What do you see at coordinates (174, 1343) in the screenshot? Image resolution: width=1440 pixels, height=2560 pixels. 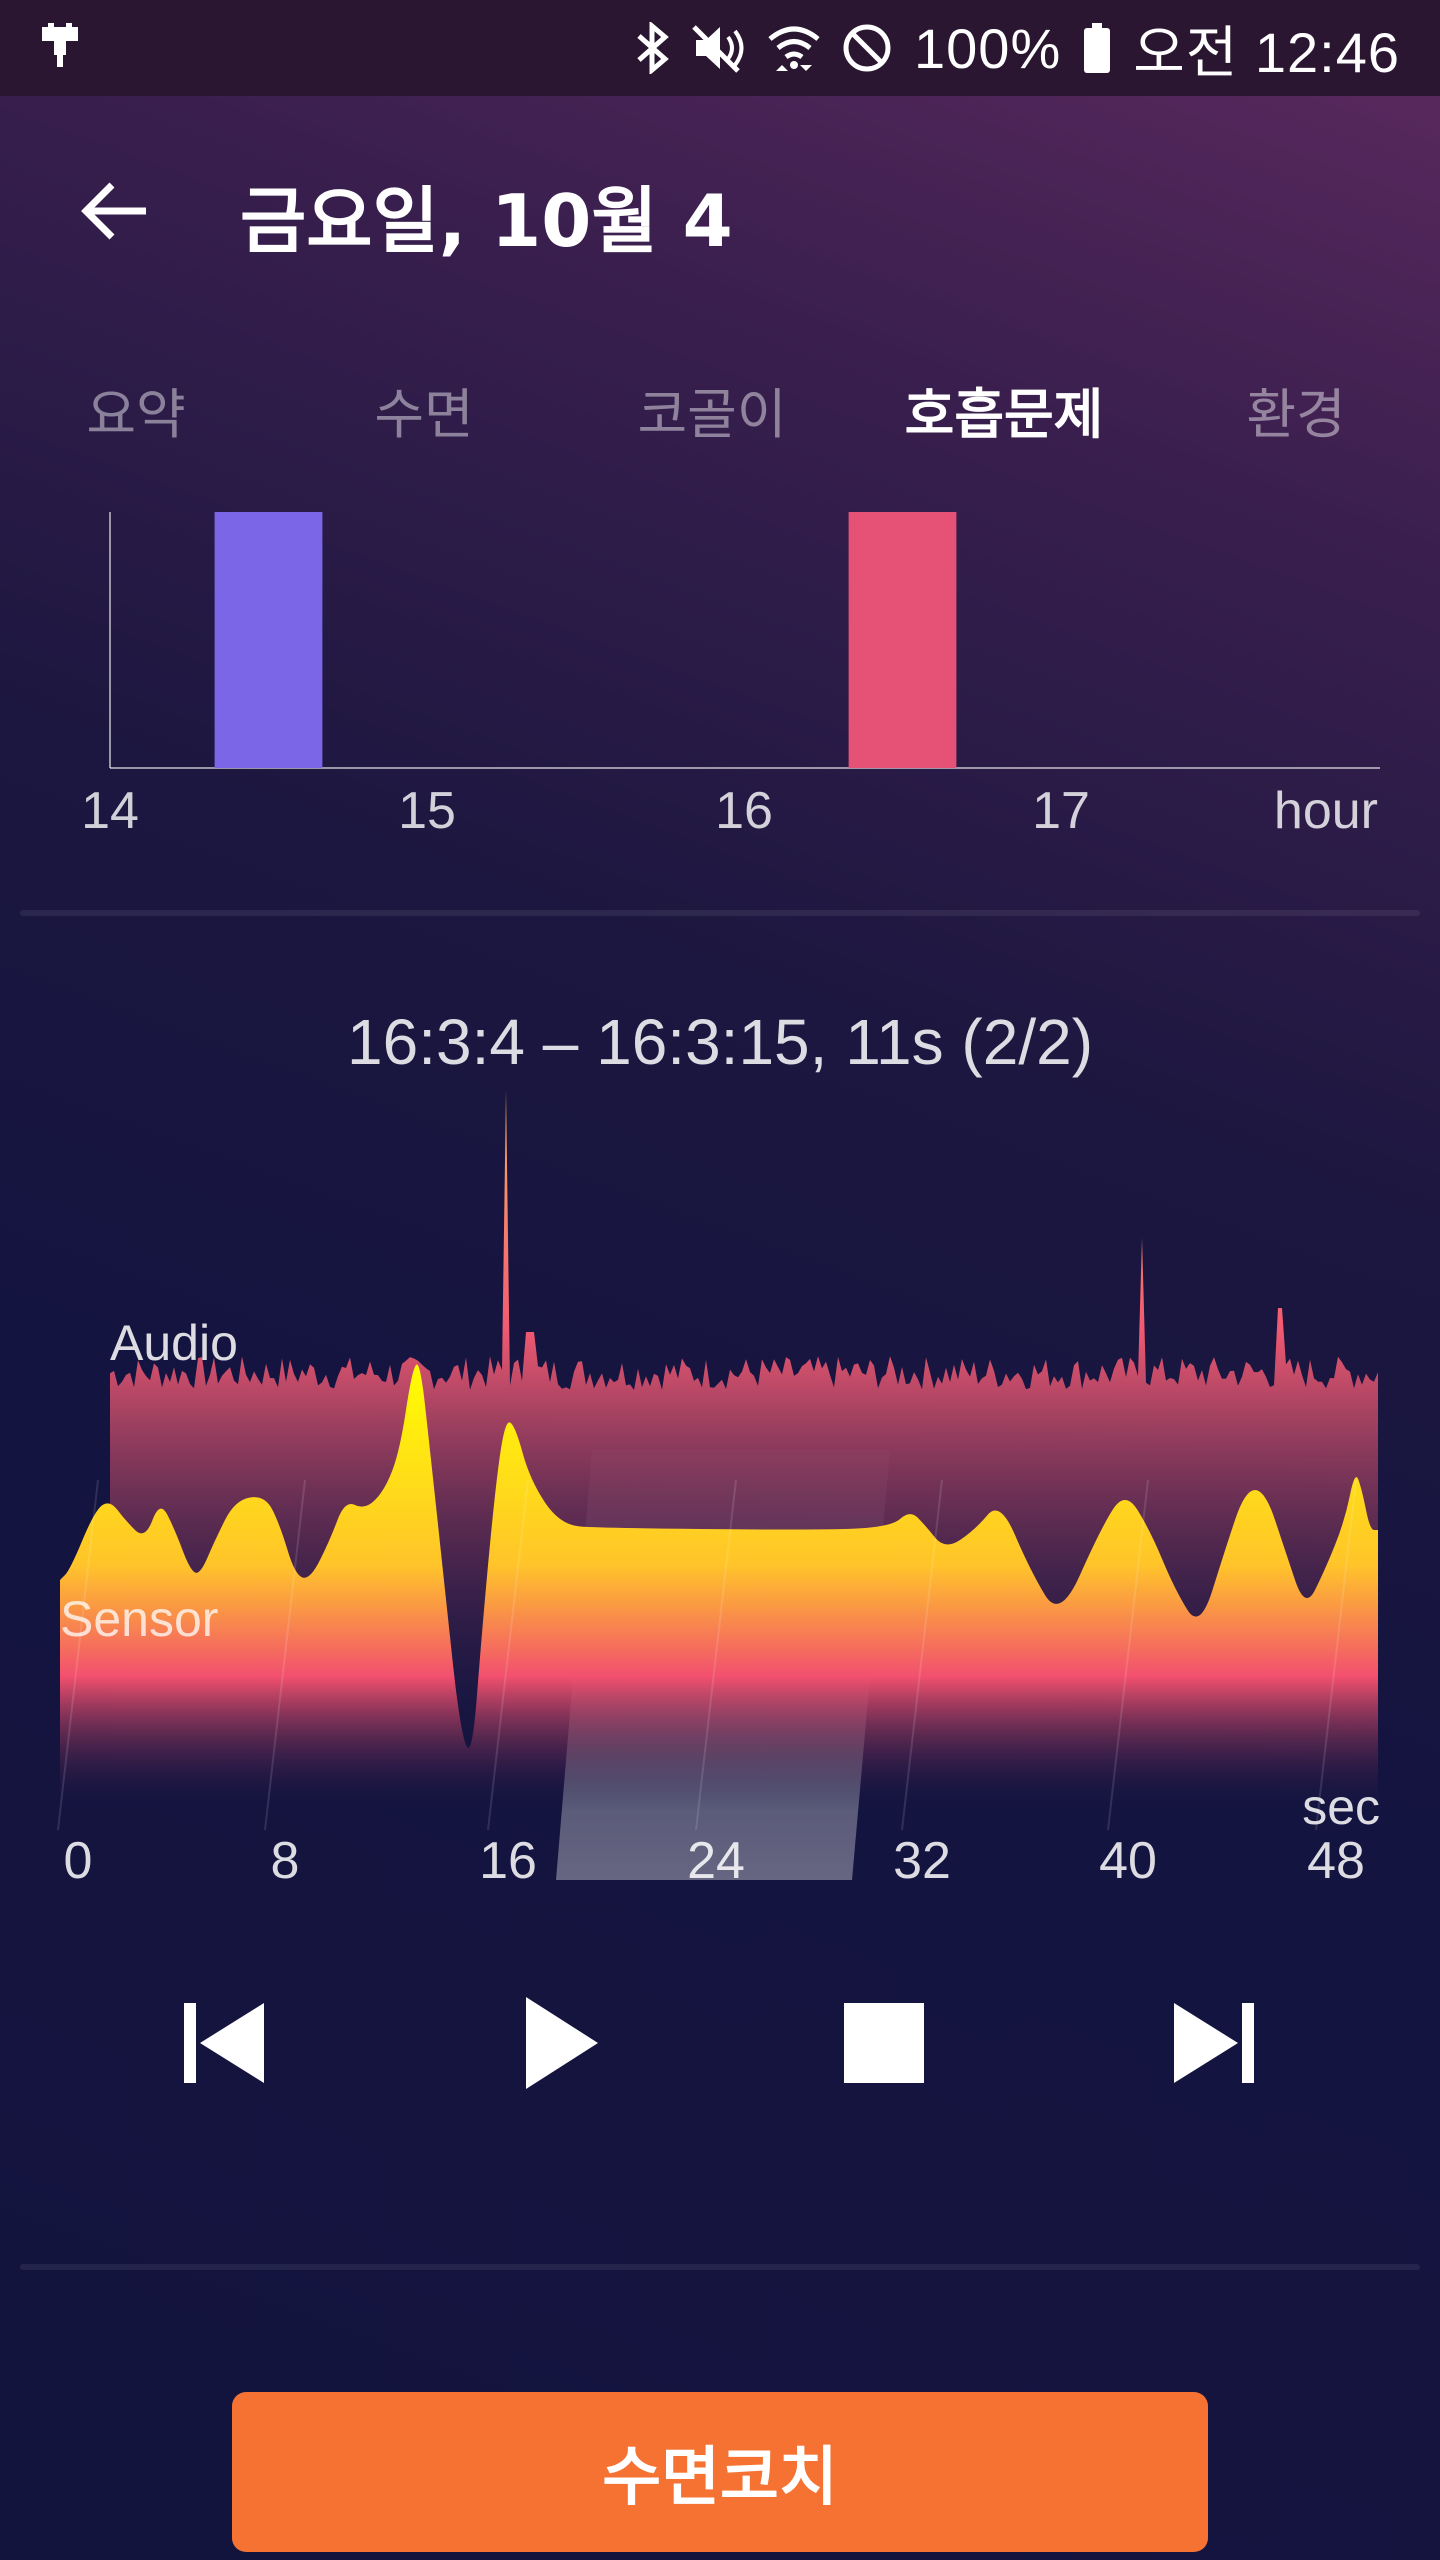 I see `series-label-audio: Audio` at bounding box center [174, 1343].